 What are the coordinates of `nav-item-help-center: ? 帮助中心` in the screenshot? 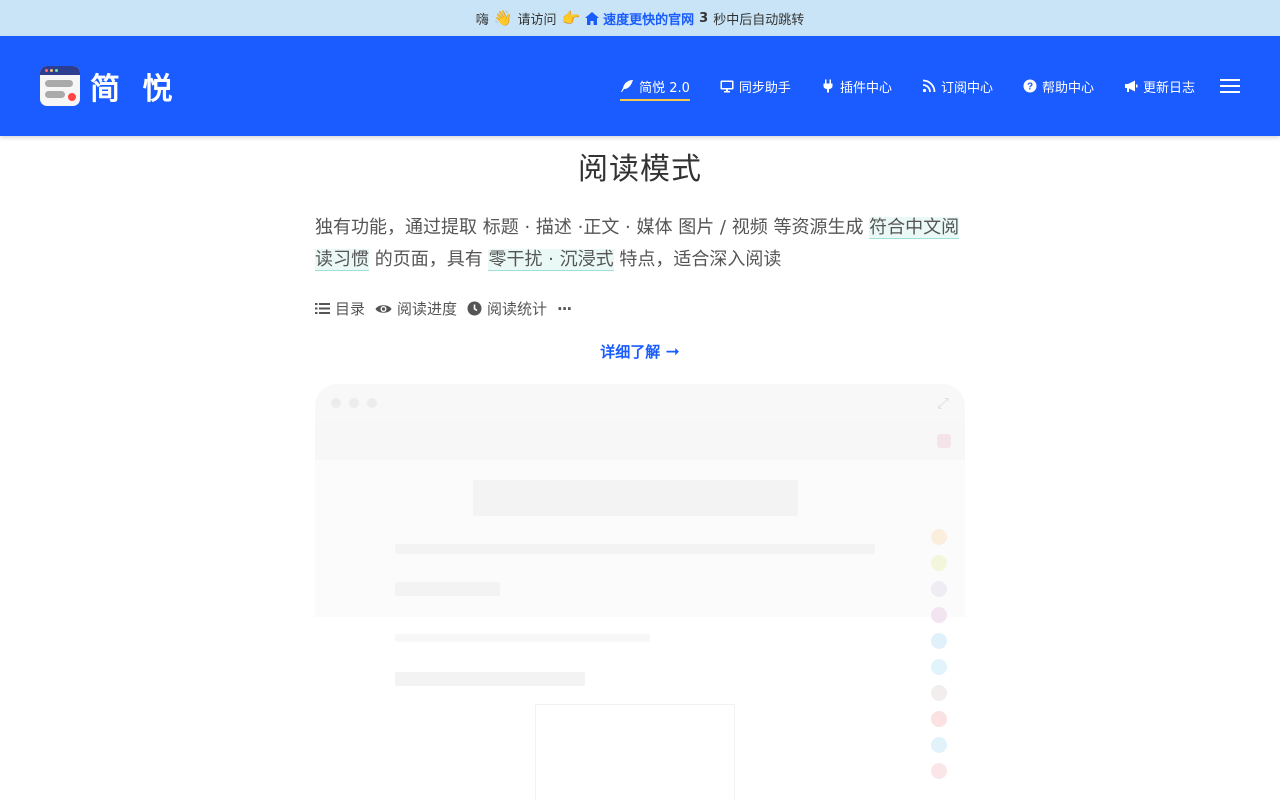 It's located at (1058, 86).